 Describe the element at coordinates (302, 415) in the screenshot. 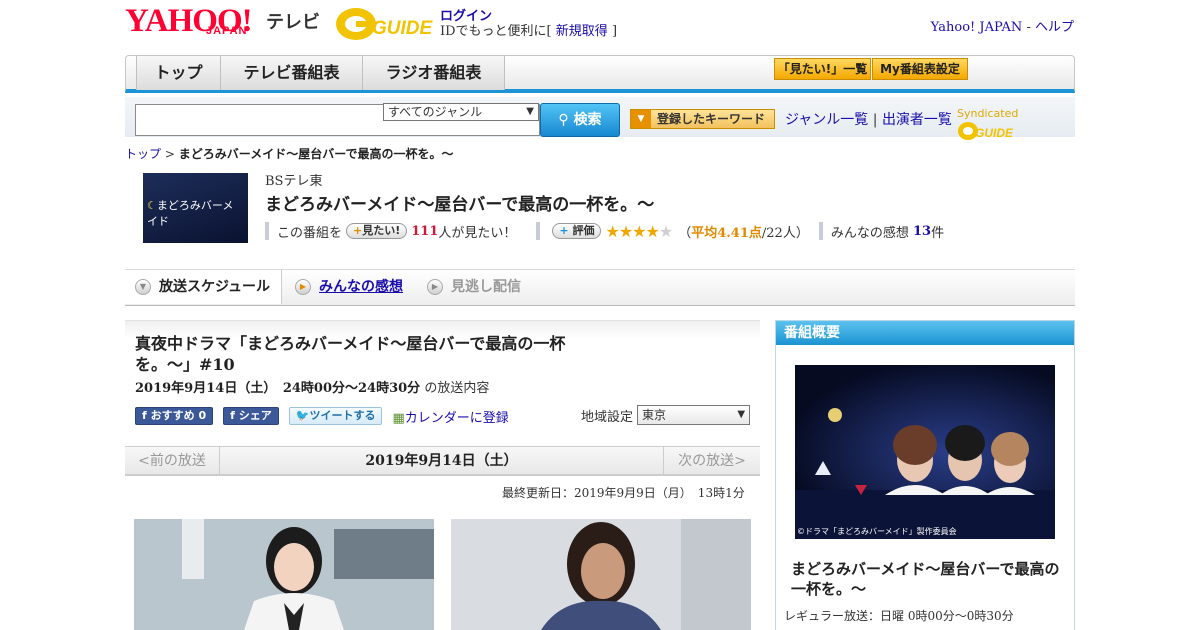

I see `twitter-icon: 🐦` at that location.